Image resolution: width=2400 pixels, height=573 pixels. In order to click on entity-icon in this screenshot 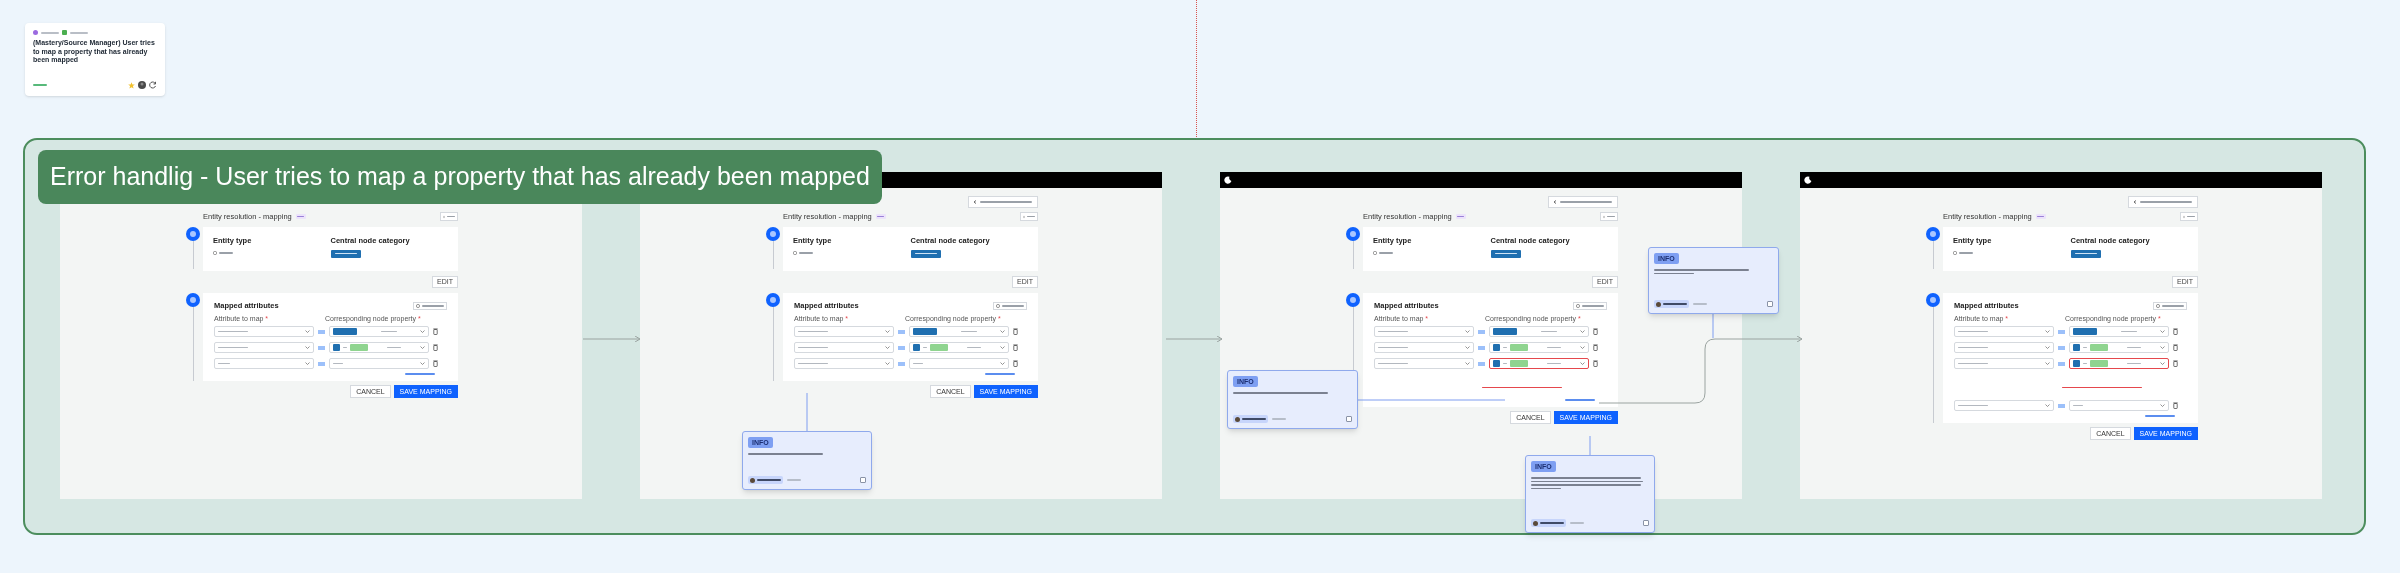, I will do `click(1955, 252)`.